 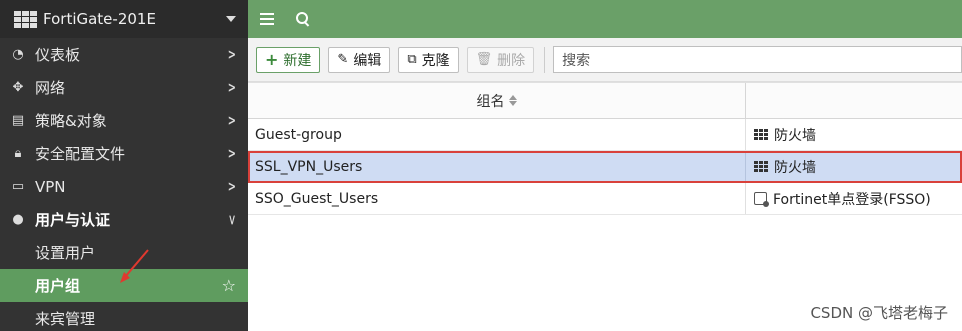 What do you see at coordinates (484, 59) in the screenshot?
I see `trash-icon: 🗑︎` at bounding box center [484, 59].